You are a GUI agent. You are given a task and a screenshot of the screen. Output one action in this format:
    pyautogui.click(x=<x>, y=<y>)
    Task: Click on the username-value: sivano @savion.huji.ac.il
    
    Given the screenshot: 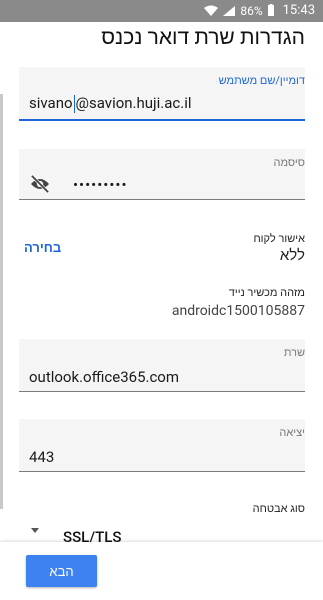 What is the action you would take?
    pyautogui.click(x=110, y=104)
    